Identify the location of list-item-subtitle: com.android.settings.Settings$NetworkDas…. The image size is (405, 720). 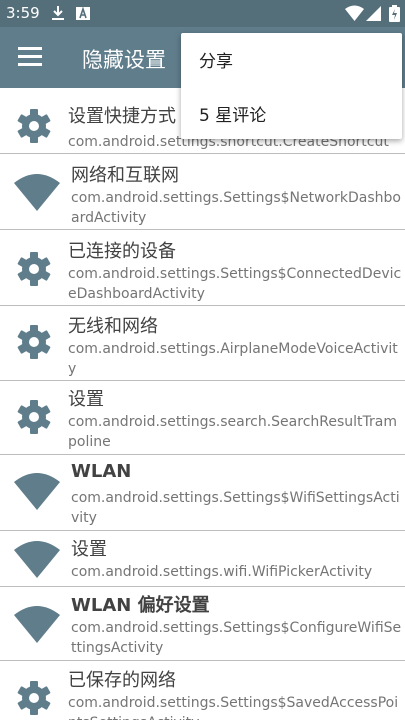
(236, 208).